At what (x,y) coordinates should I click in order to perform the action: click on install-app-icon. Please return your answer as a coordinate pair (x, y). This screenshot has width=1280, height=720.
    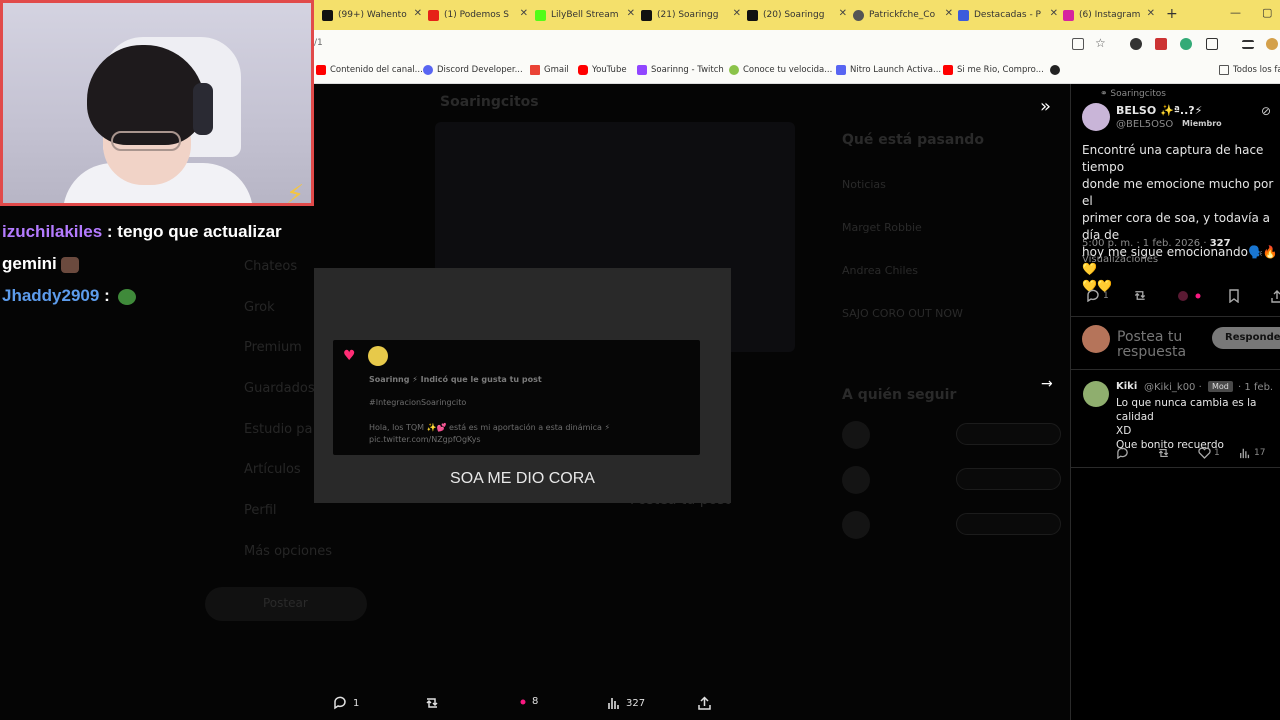
    Looking at the image, I should click on (1078, 44).